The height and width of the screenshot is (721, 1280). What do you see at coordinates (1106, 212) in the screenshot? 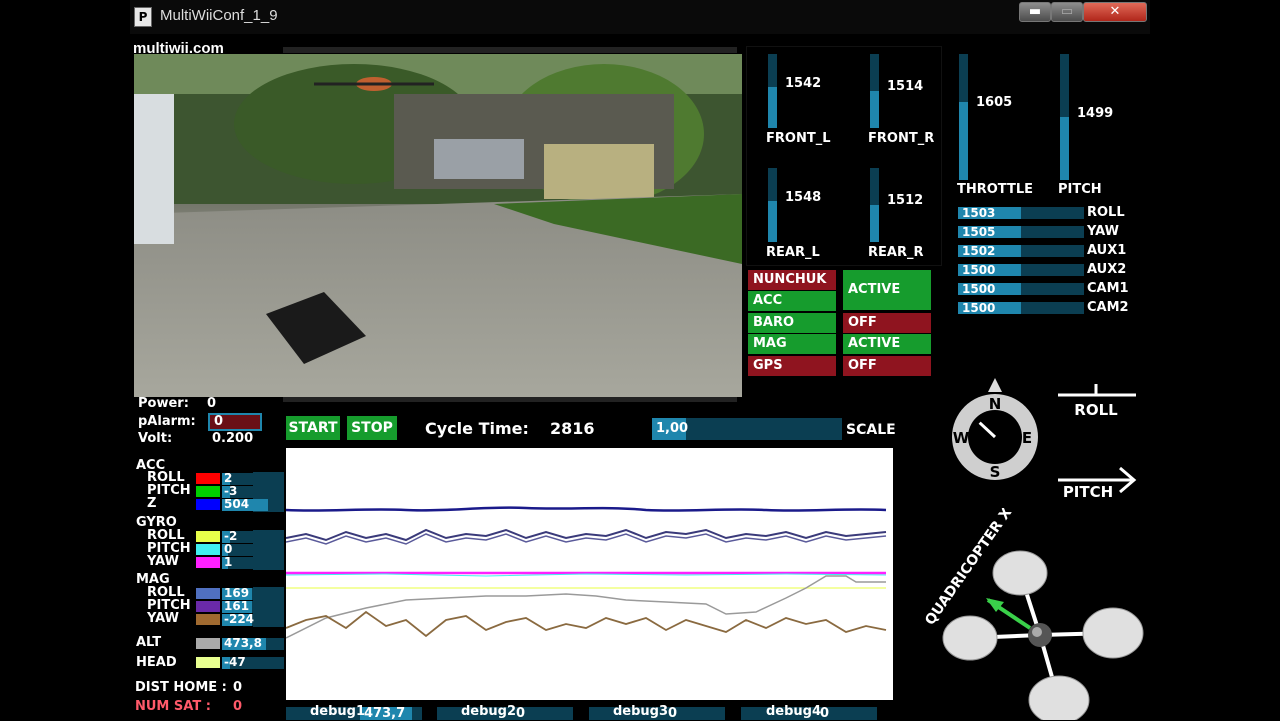
I see `rc-label-roll: ROLL` at bounding box center [1106, 212].